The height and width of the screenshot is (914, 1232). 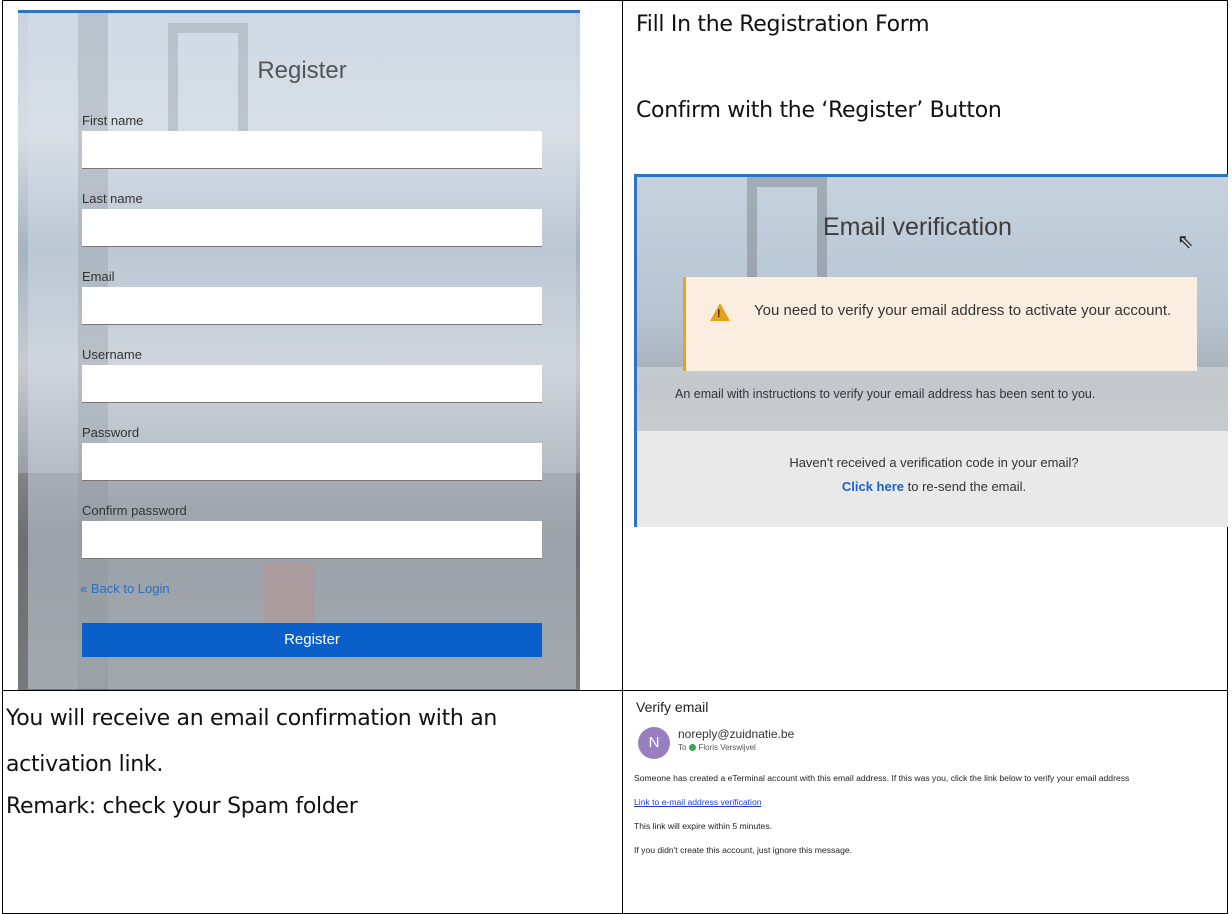 I want to click on recipient-name: Floris Verswijvel, so click(x=727, y=747).